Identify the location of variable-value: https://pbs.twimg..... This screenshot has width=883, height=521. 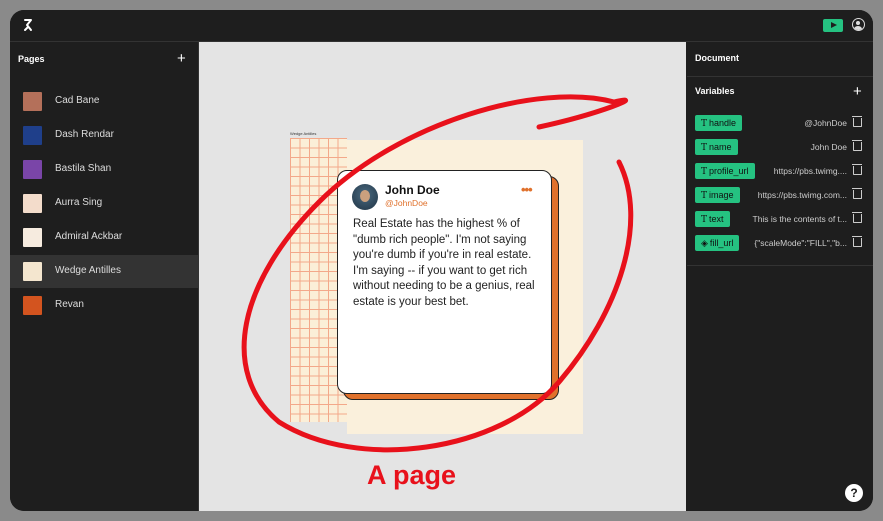
(810, 171).